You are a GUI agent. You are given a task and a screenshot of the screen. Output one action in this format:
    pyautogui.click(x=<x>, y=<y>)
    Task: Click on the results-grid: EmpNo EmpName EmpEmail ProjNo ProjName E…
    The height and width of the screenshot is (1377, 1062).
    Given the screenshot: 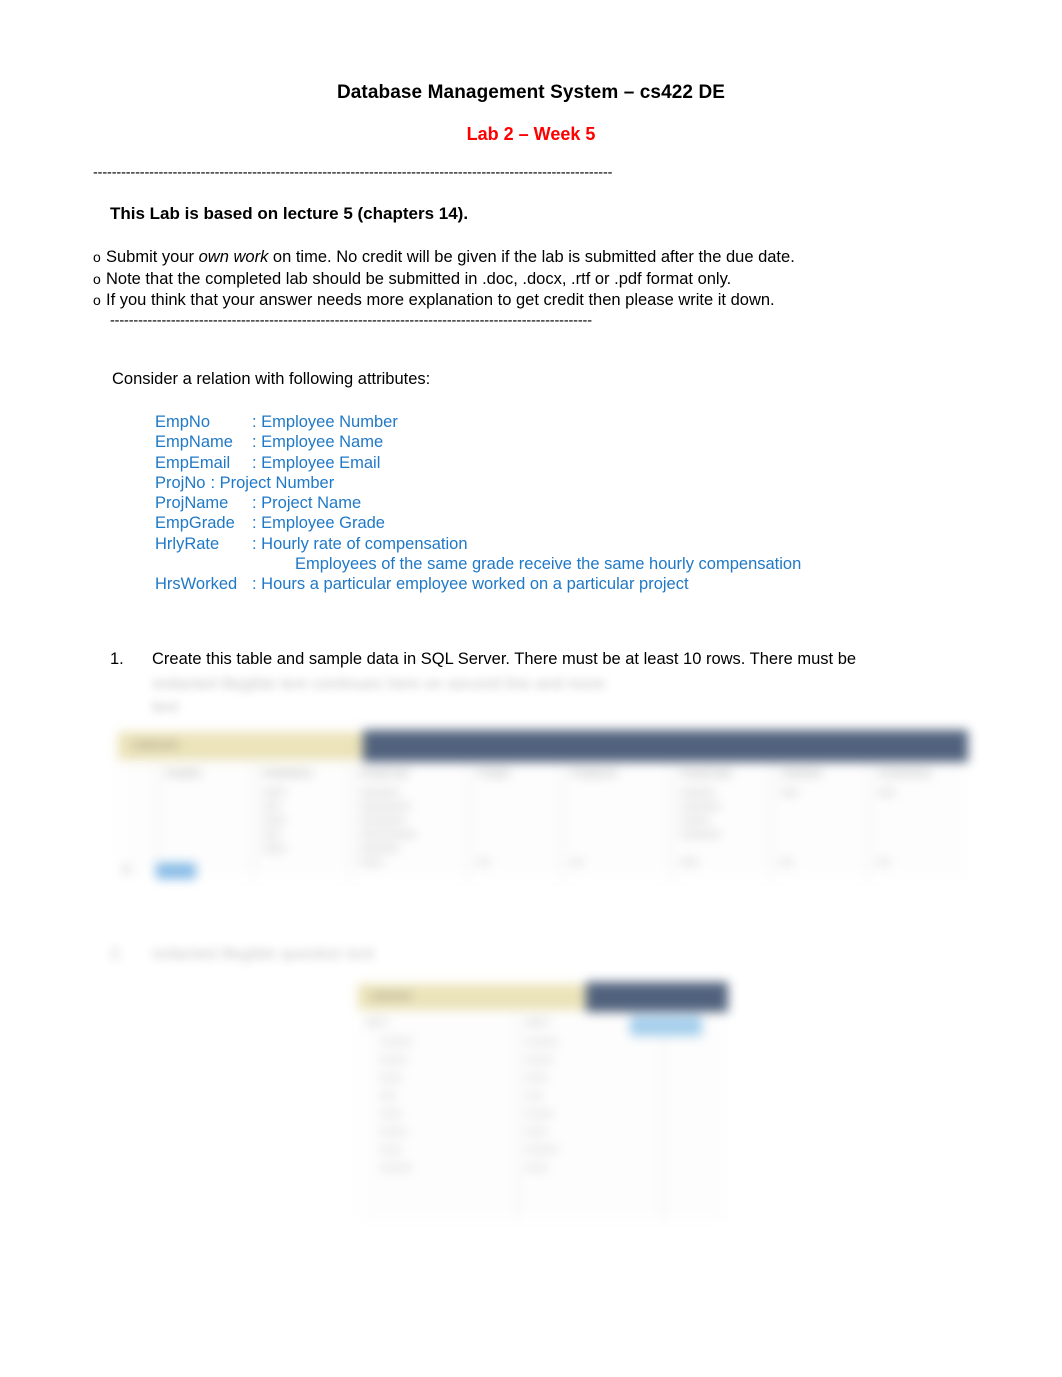 What is the action you would take?
    pyautogui.click(x=543, y=821)
    